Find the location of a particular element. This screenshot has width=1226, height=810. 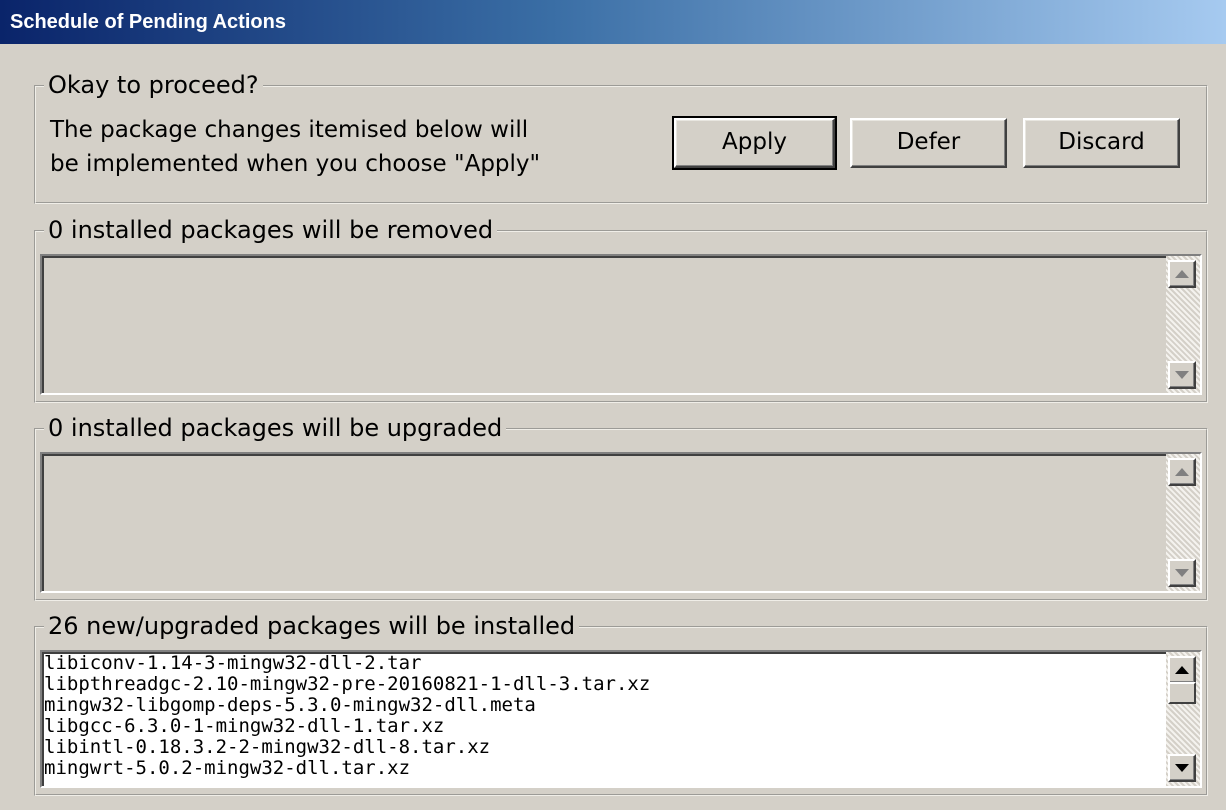

upgrade-scrollbar is located at coordinates (1183, 522).